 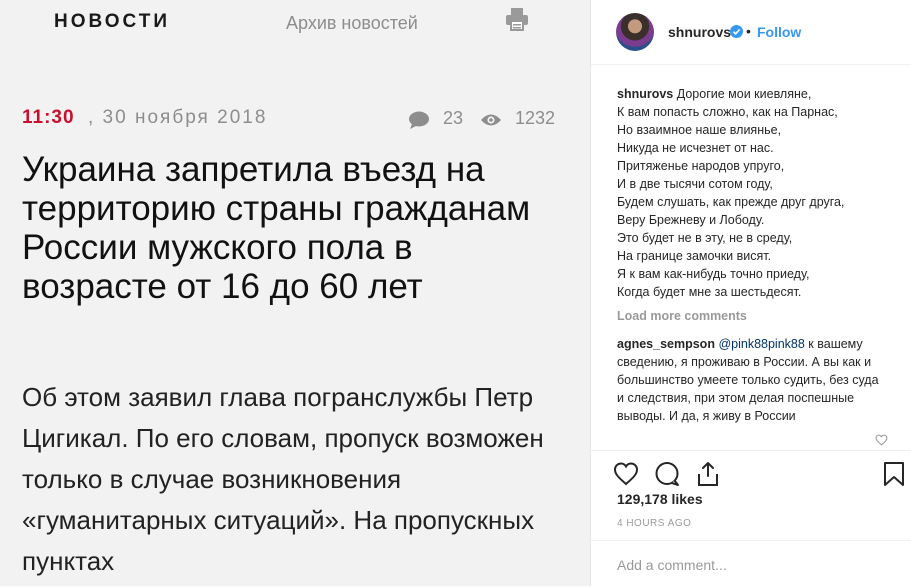 What do you see at coordinates (517, 19) in the screenshot?
I see `printer-icon` at bounding box center [517, 19].